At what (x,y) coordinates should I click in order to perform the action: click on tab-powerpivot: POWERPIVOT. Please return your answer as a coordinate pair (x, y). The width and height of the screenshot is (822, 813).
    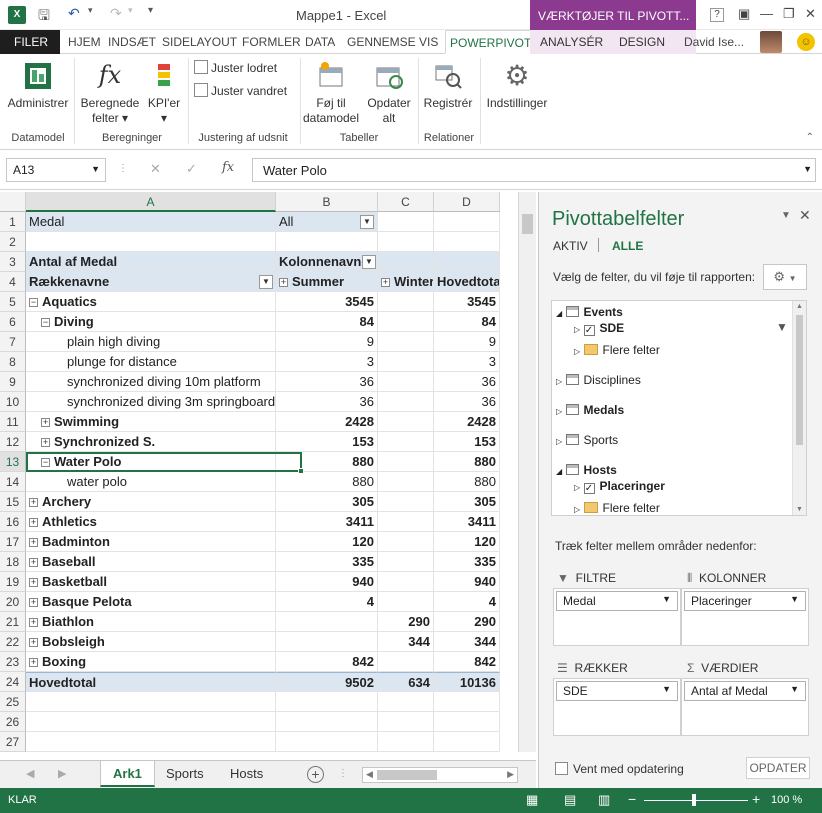
    Looking at the image, I should click on (491, 42).